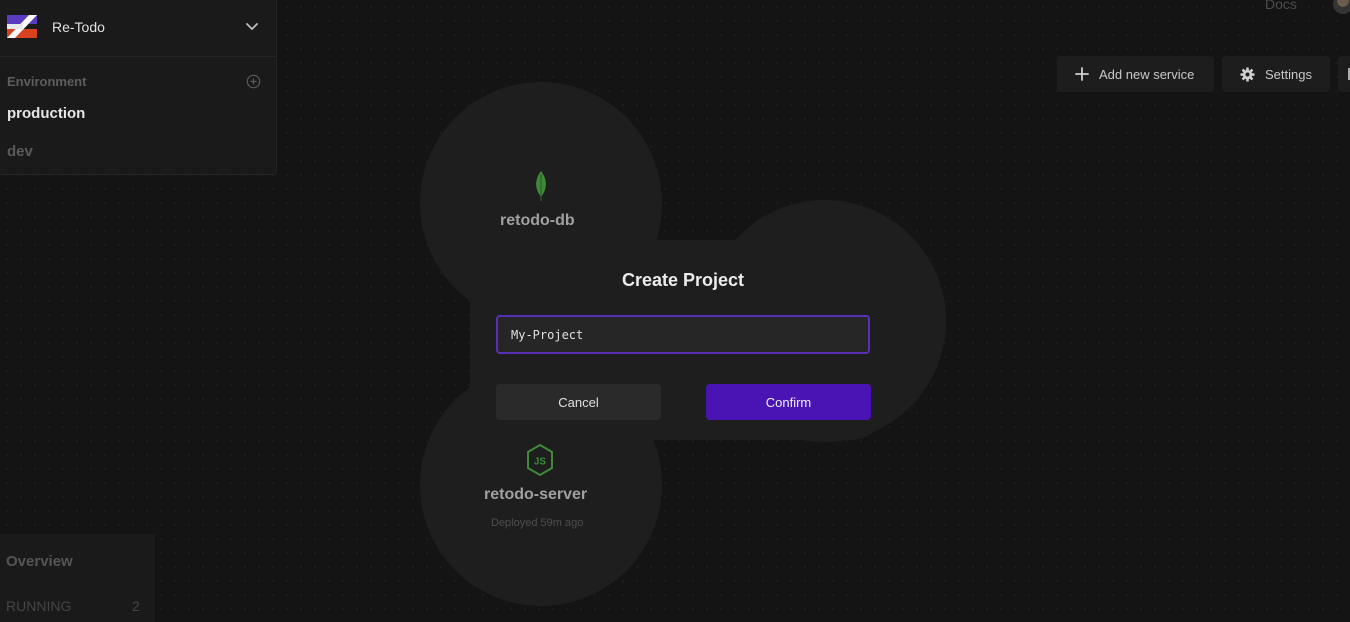 The image size is (1350, 622). I want to click on chevron-down-icon, so click(252, 27).